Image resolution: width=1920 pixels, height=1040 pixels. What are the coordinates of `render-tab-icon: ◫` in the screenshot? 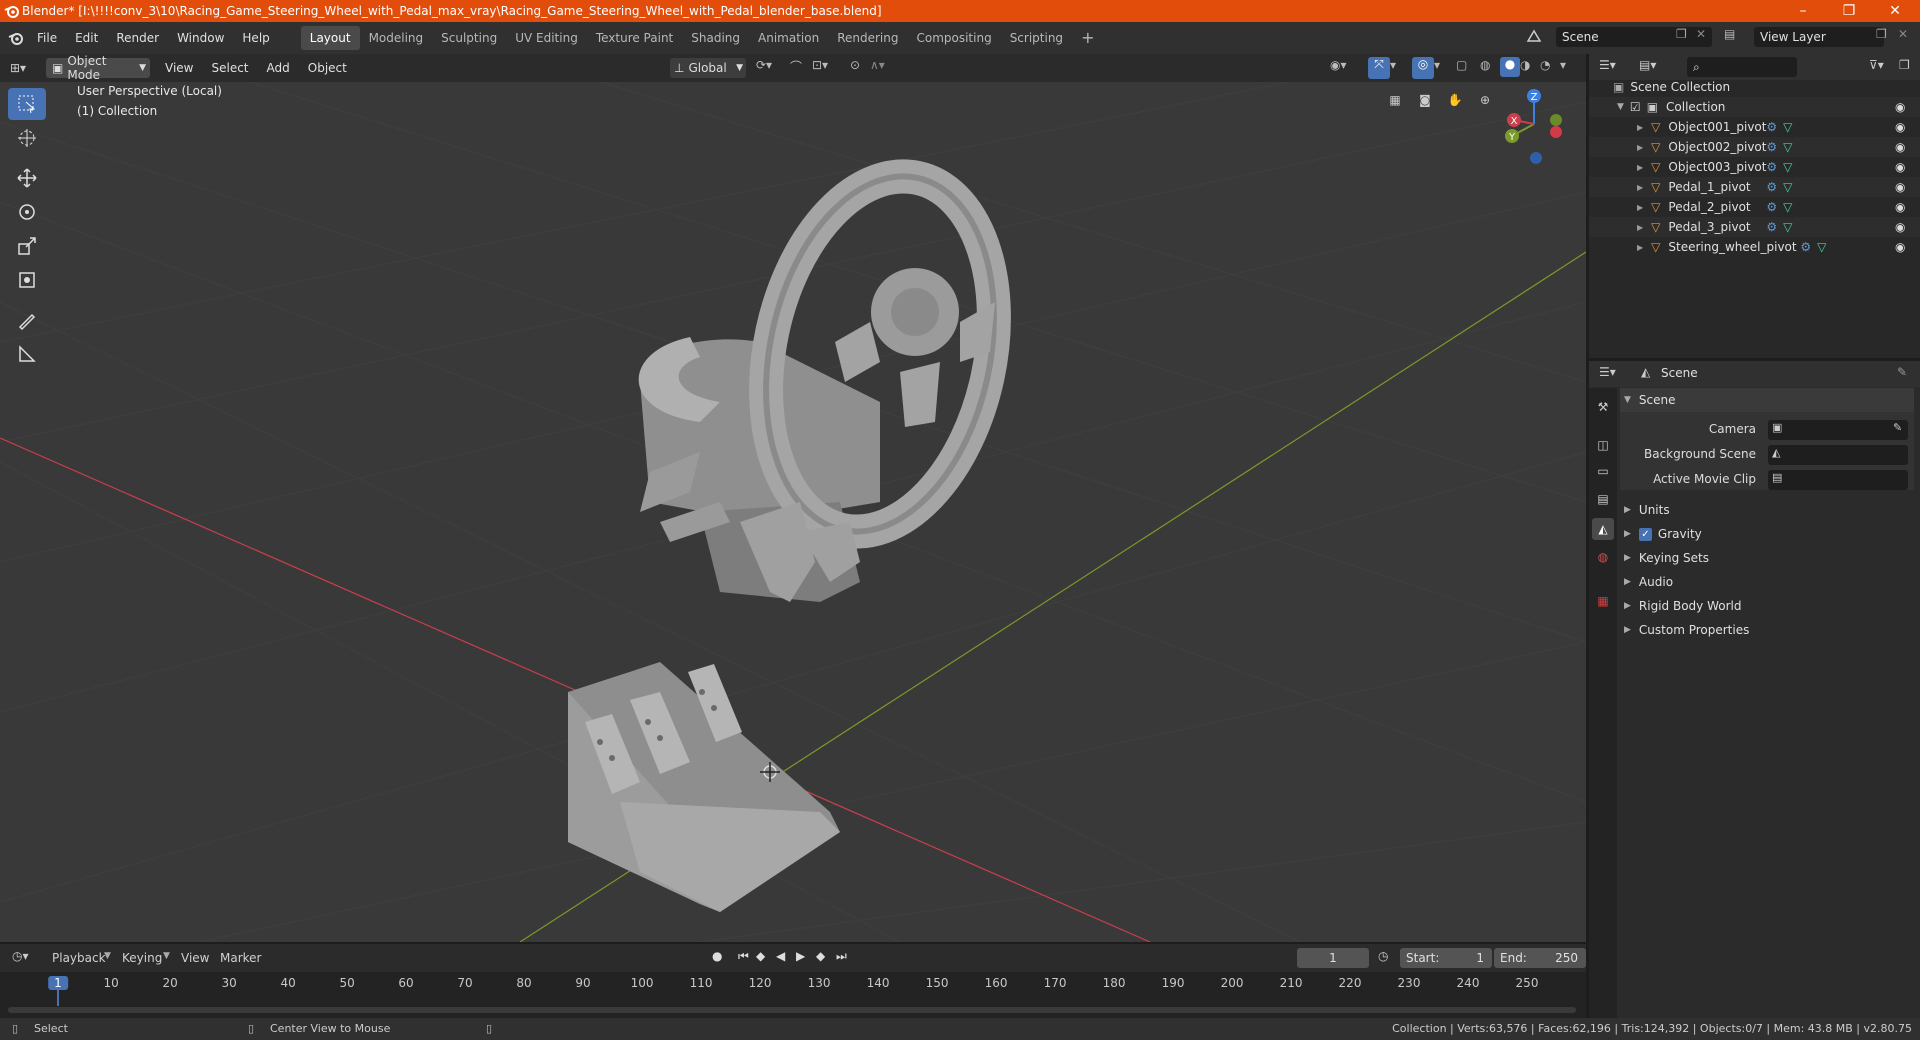 It's located at (1603, 445).